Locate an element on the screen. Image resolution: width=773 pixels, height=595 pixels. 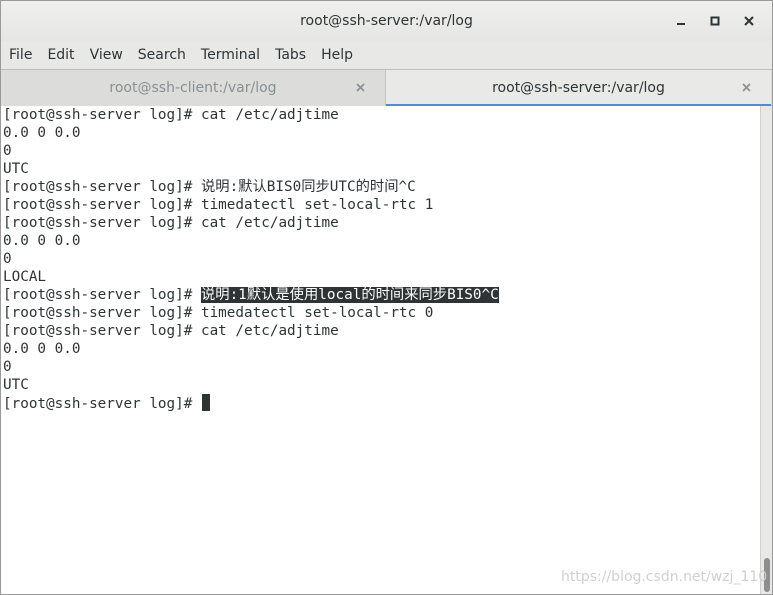
close-button is located at coordinates (749, 21).